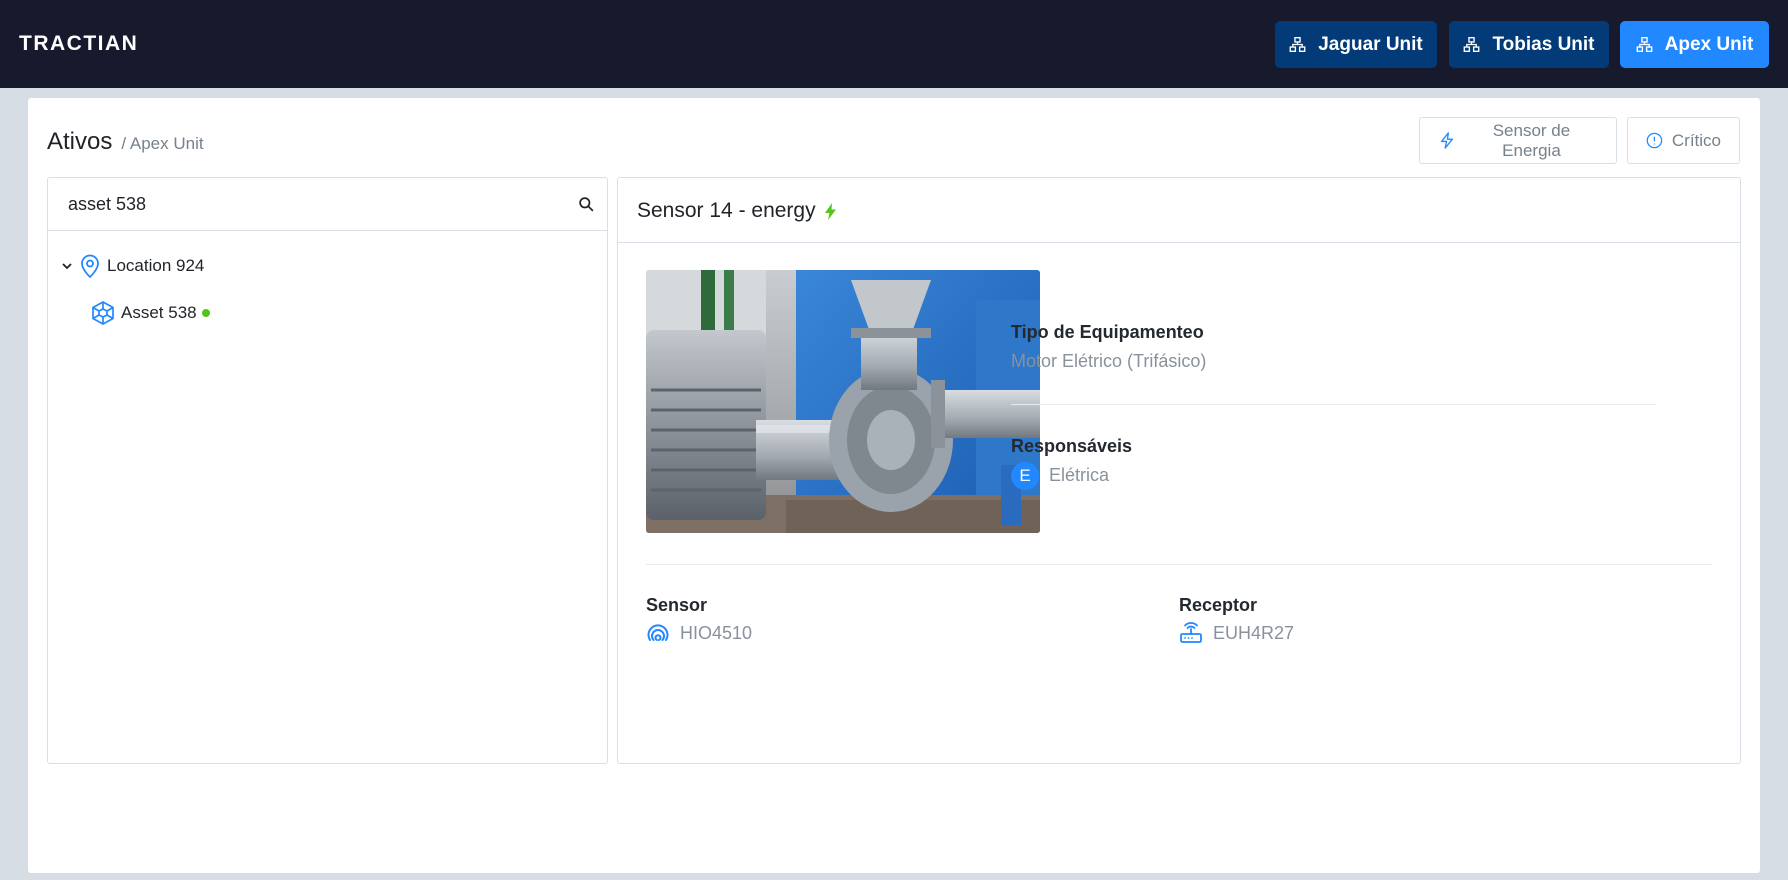 The image size is (1788, 880). Describe the element at coordinates (1025, 476) in the screenshot. I see `avatar: E` at that location.